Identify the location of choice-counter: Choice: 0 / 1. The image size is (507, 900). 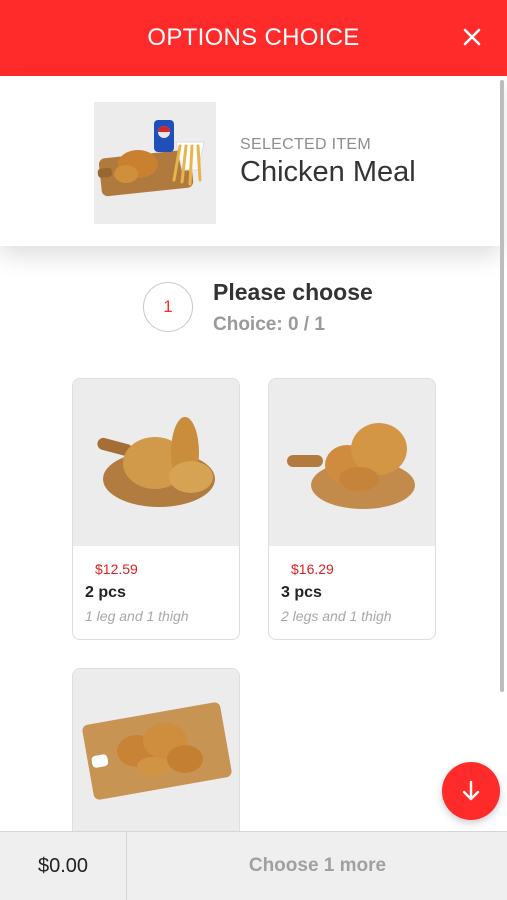
(269, 324).